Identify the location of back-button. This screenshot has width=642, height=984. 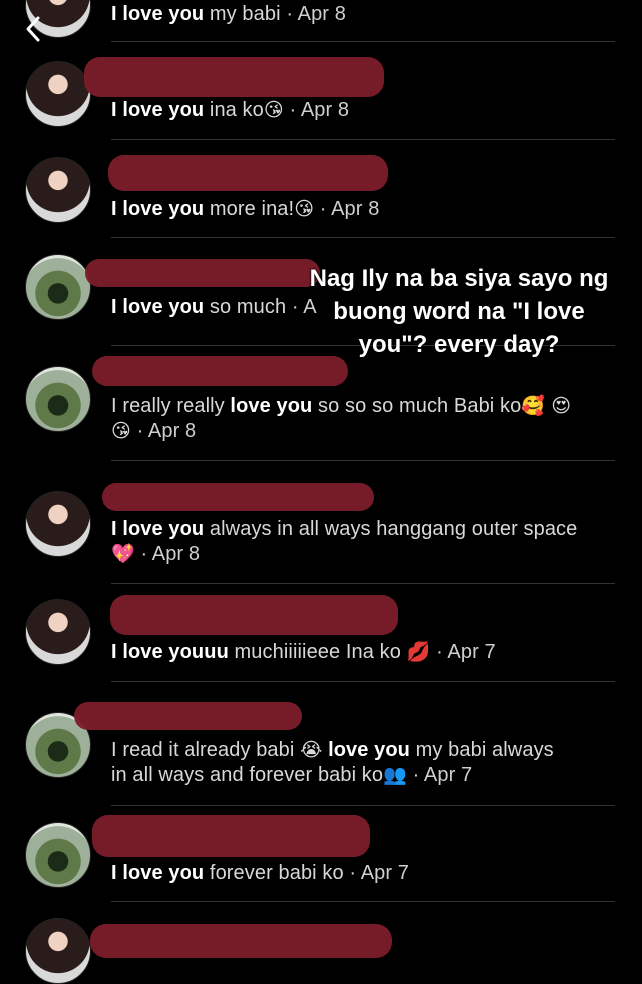
(33, 29).